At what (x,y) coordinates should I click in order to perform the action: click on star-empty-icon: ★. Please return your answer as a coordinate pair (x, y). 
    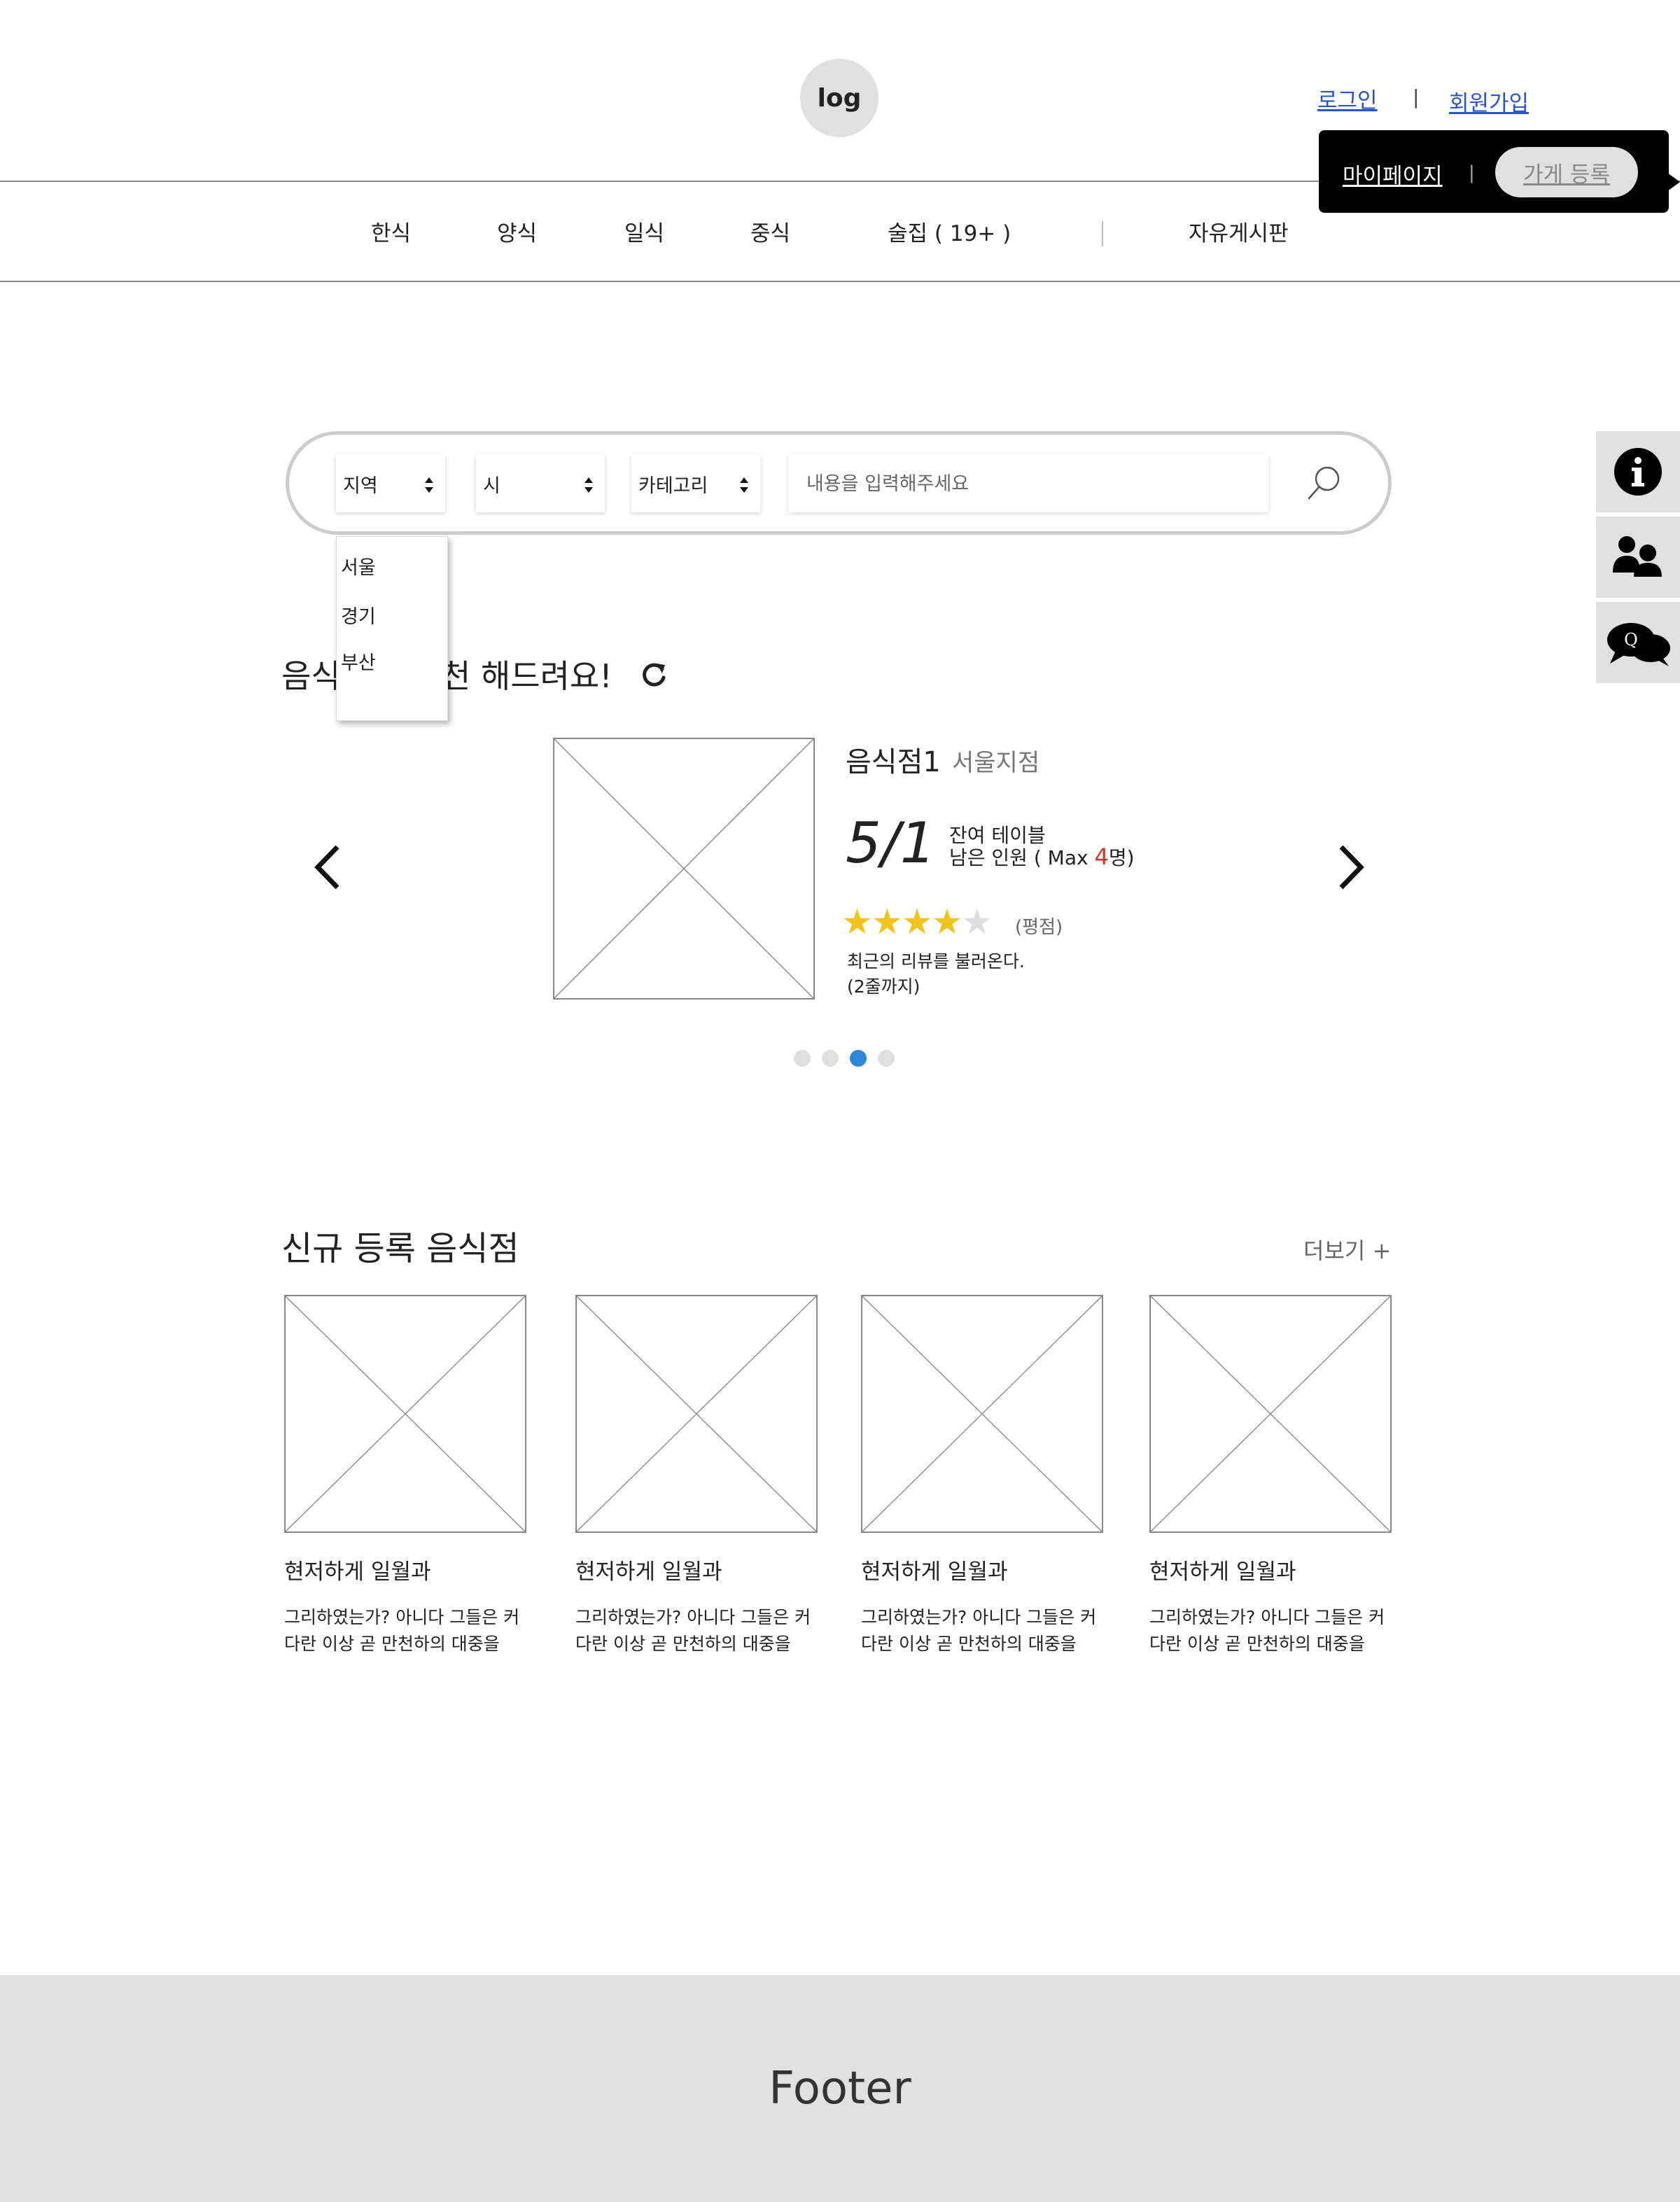
    Looking at the image, I should click on (977, 922).